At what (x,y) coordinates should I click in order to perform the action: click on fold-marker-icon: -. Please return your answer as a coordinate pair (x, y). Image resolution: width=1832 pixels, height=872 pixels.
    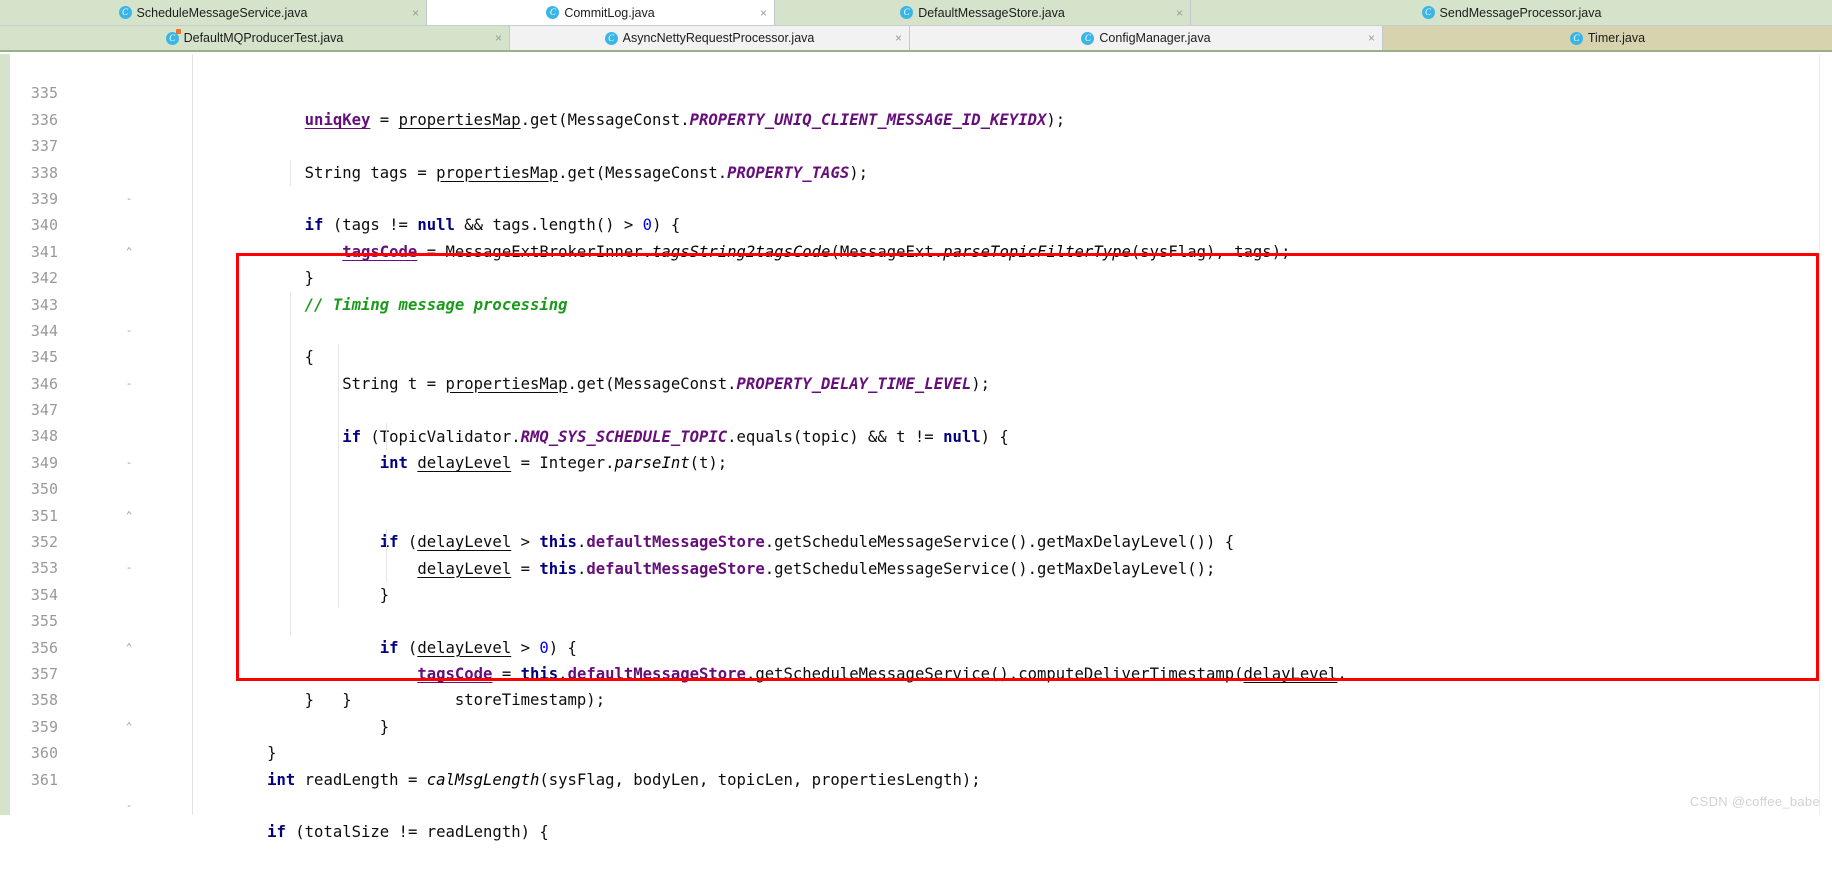
    Looking at the image, I should click on (129, 806).